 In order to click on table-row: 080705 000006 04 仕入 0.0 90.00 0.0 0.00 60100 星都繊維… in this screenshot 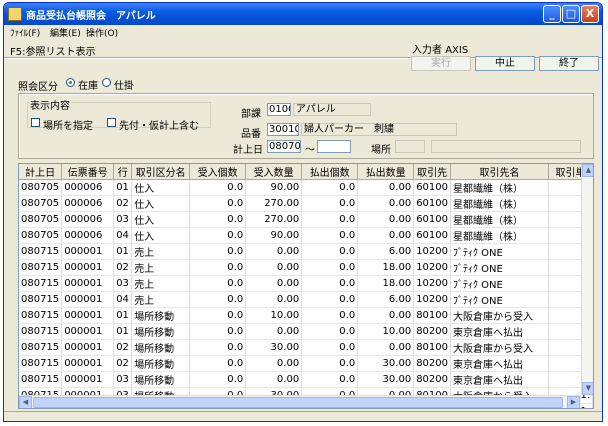, I will do `click(306, 235)`.